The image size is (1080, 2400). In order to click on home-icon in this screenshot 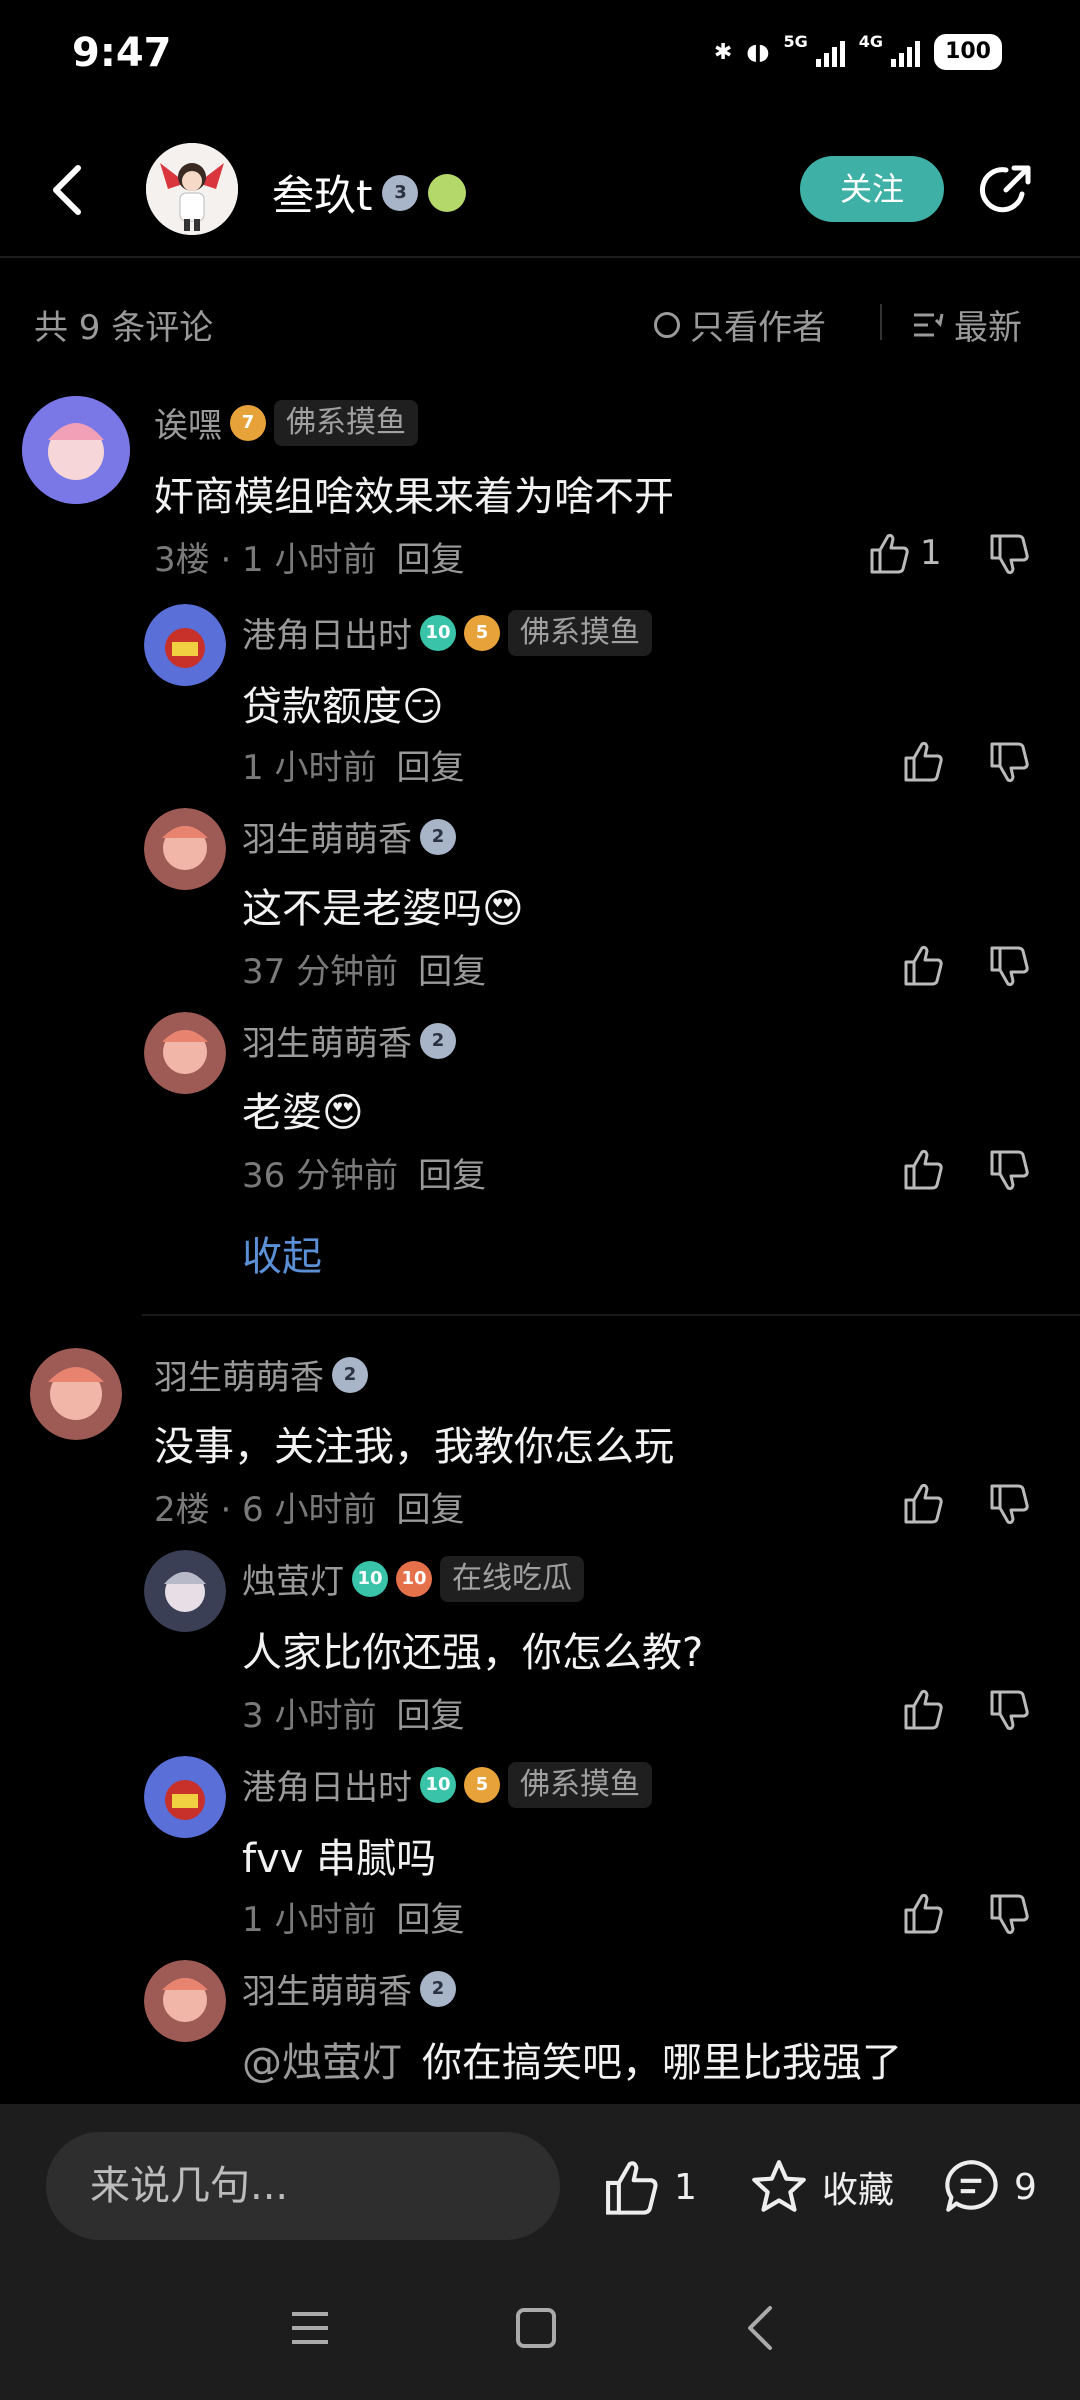, I will do `click(536, 2328)`.